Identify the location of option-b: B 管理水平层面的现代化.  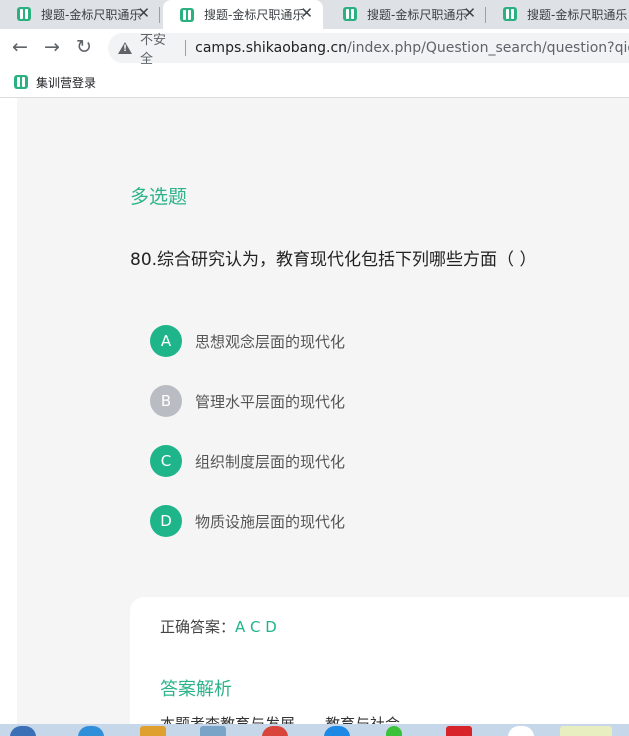
(247, 401).